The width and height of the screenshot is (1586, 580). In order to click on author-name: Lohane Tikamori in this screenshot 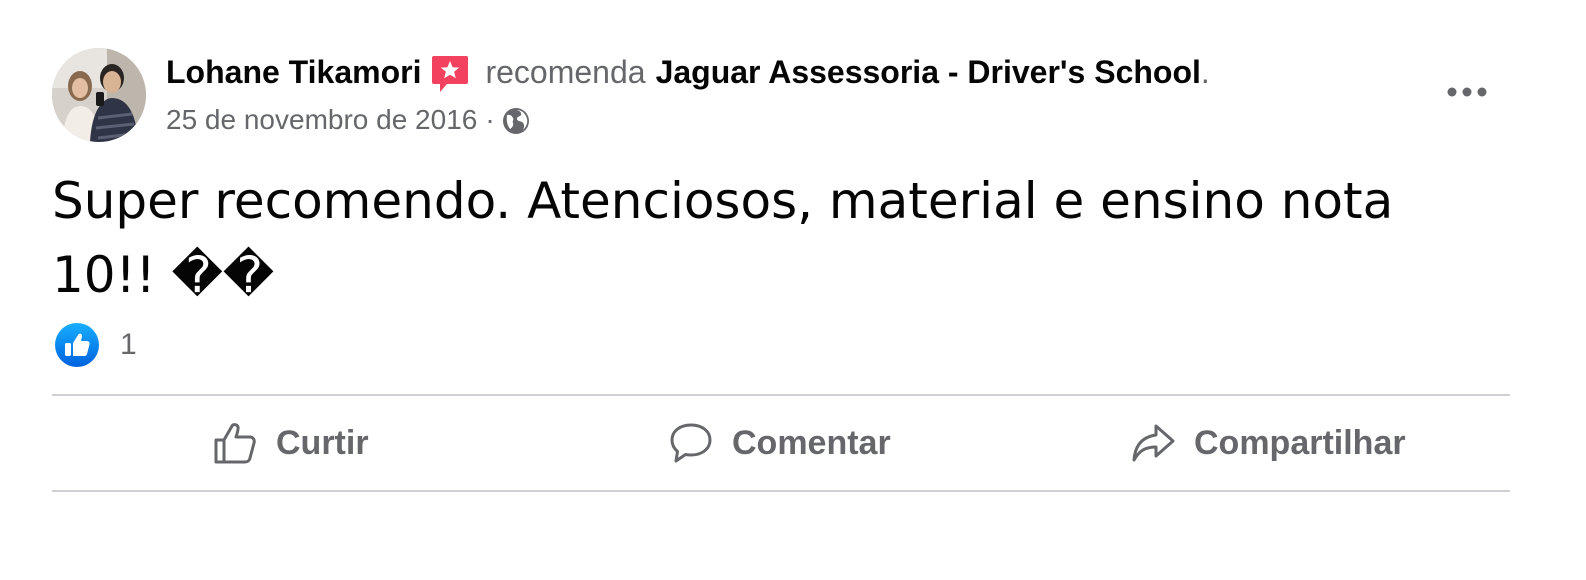, I will do `click(293, 72)`.